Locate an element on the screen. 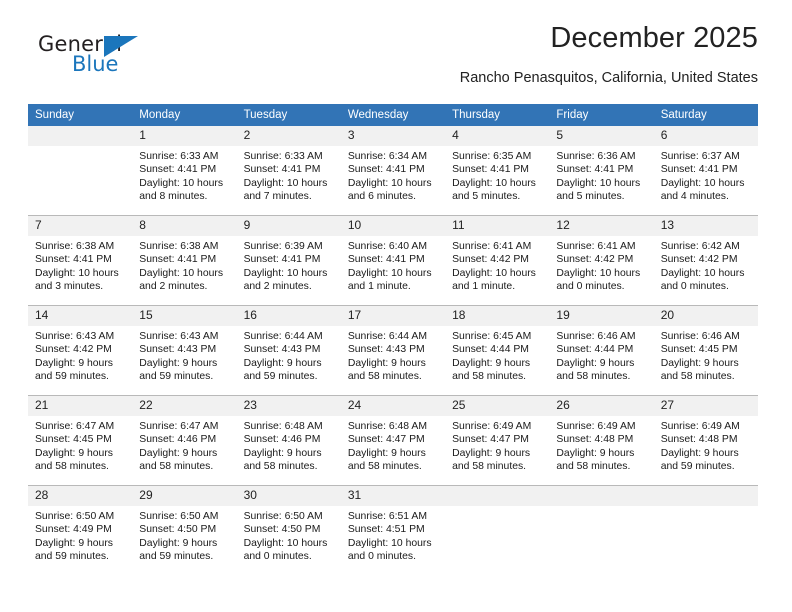 This screenshot has height=612, width=792. sunrise-text: Sunrise: 6:44 AM is located at coordinates (283, 336).